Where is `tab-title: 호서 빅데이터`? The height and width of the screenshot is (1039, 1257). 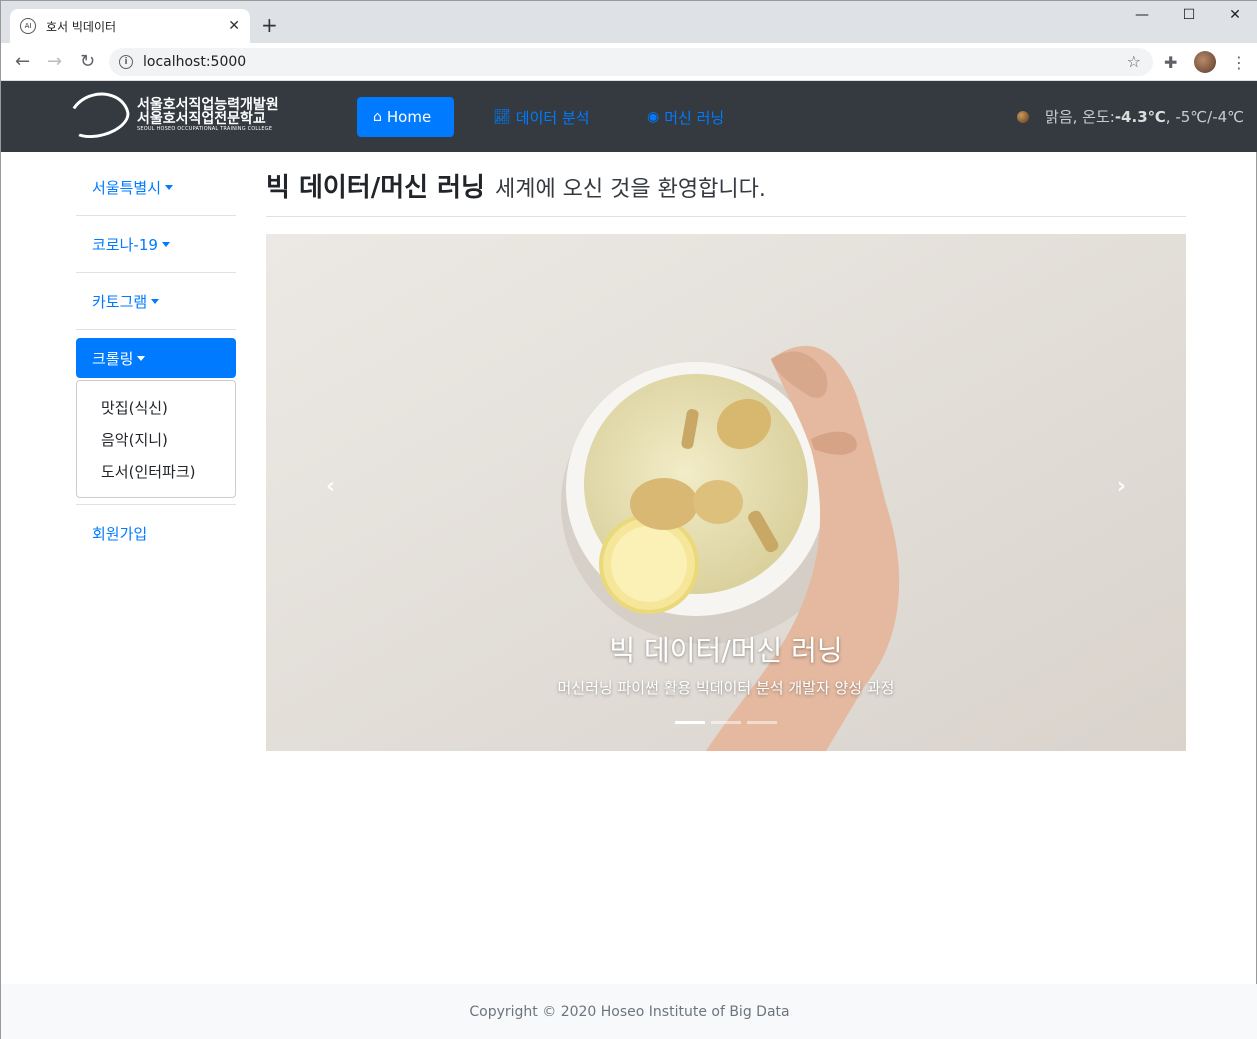 tab-title: 호서 빅데이터 is located at coordinates (81, 26).